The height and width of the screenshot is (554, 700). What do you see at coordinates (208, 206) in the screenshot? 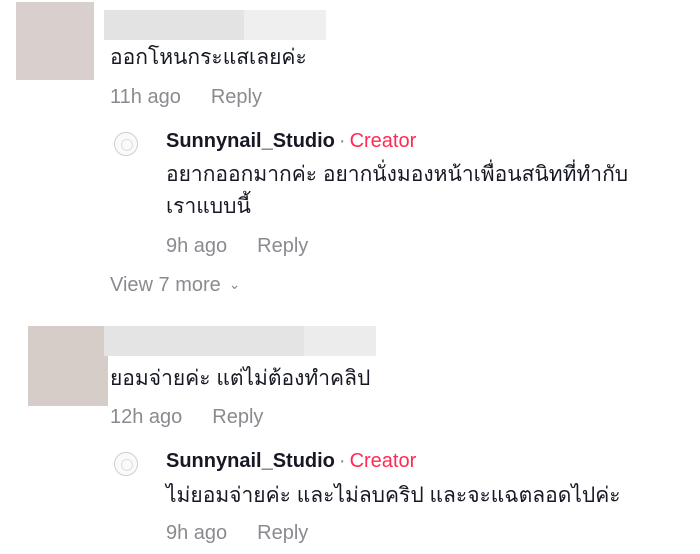
I see `reply-text-line-2: เราแบบนี้` at bounding box center [208, 206].